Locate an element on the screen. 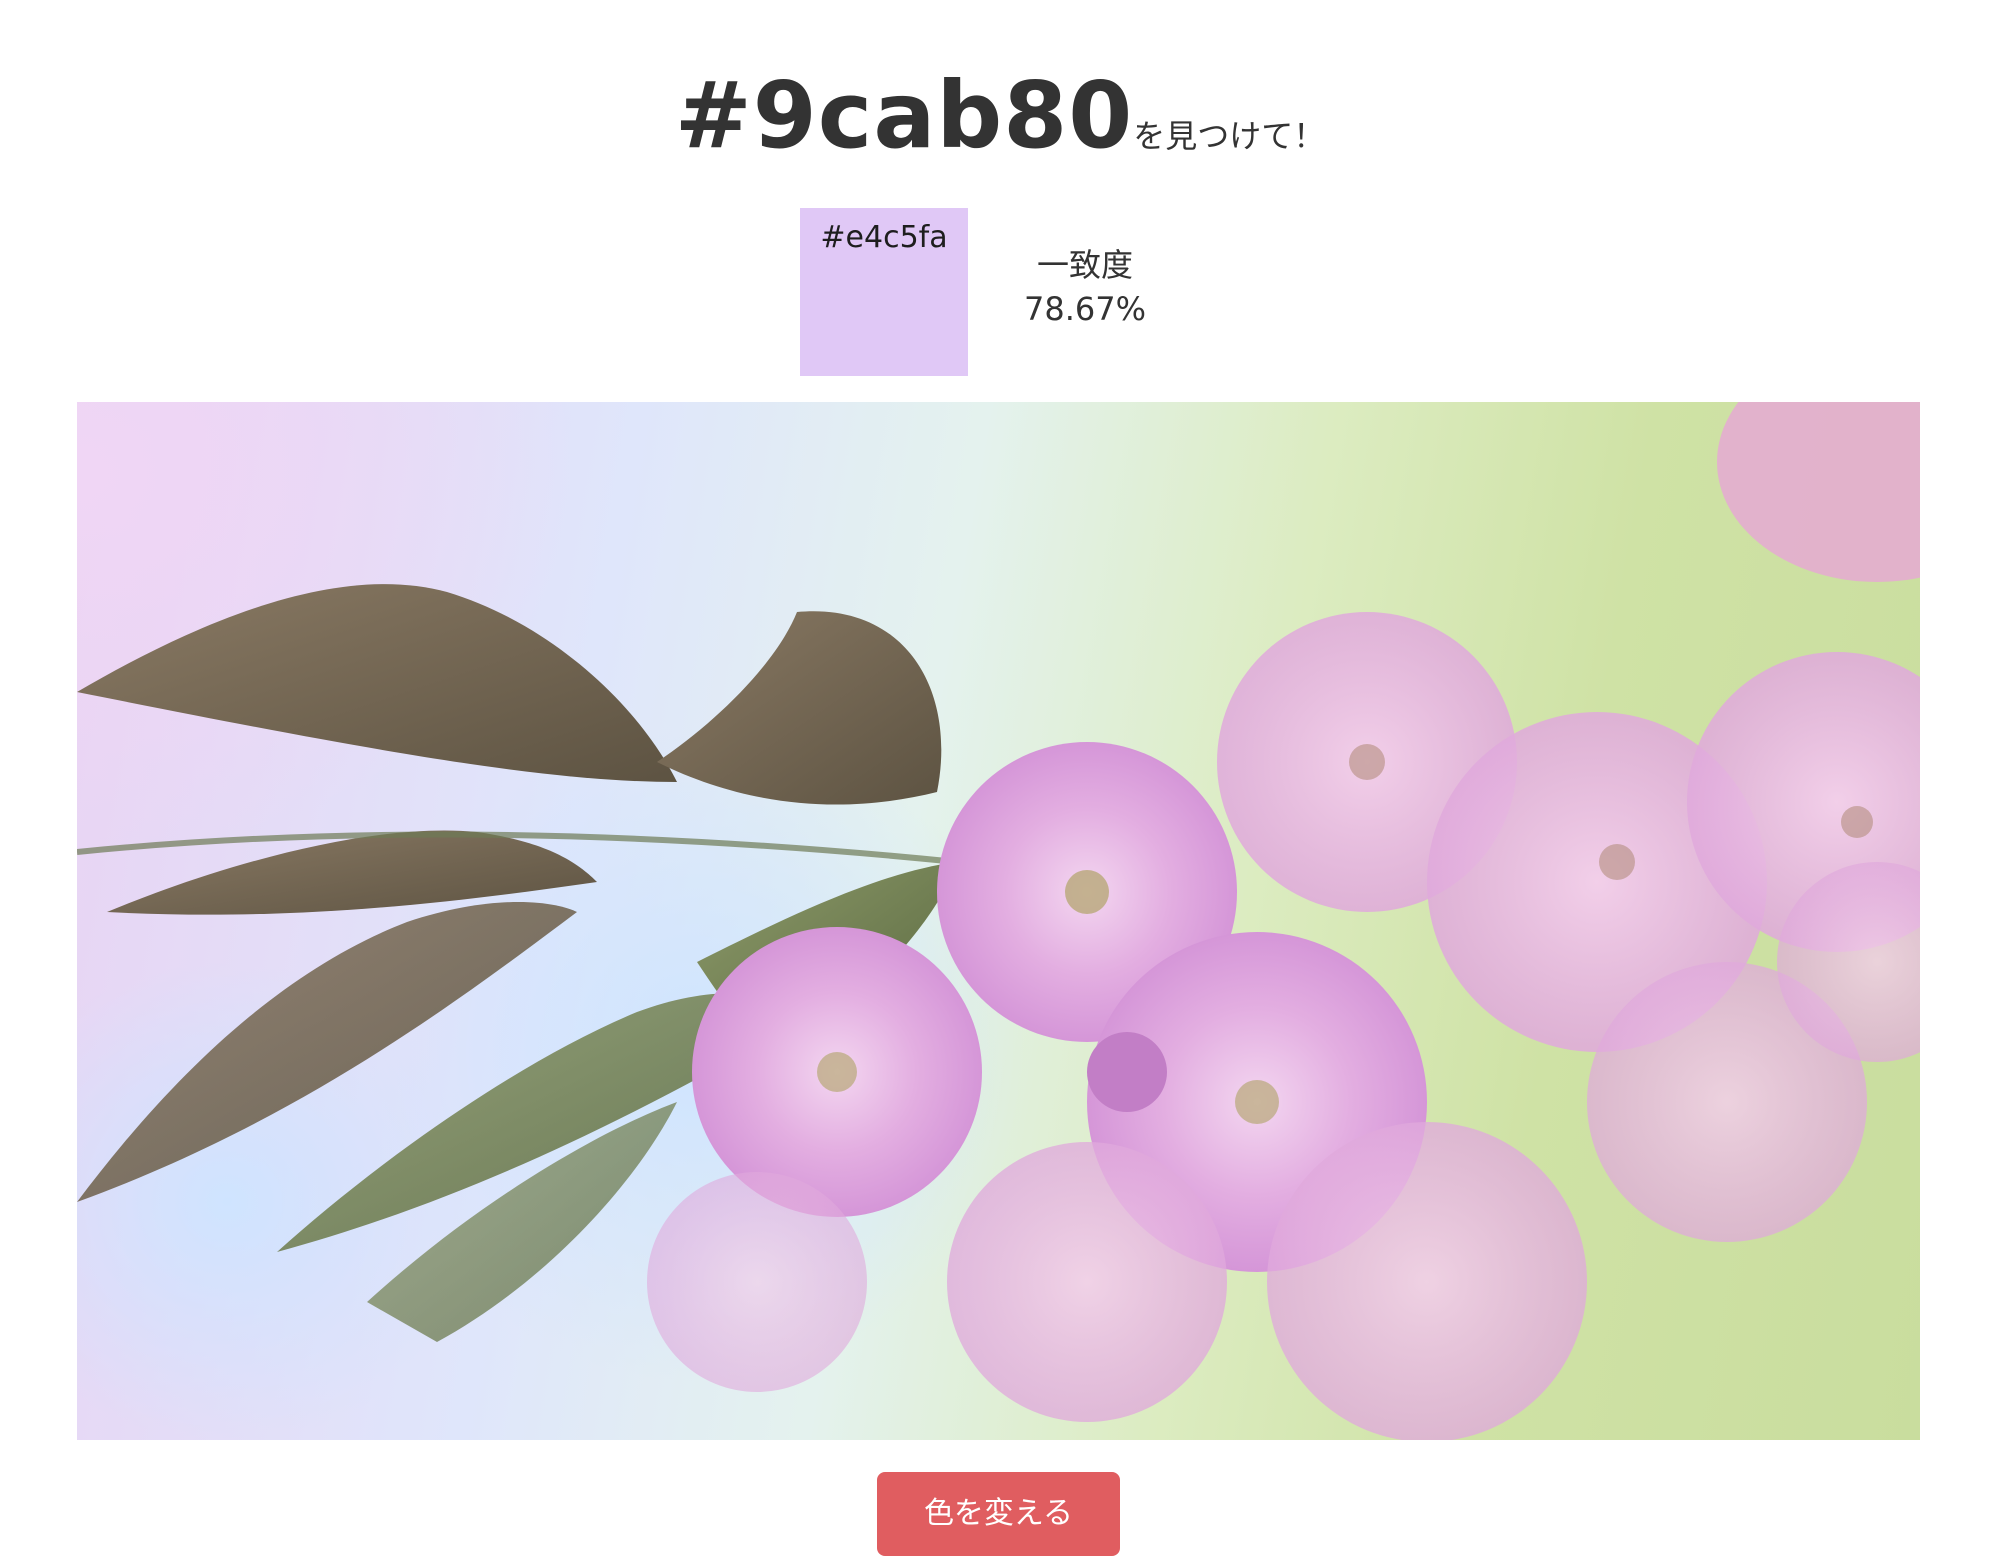 The height and width of the screenshot is (1556, 2000). match-label: 一致度 is located at coordinates (1084, 265).